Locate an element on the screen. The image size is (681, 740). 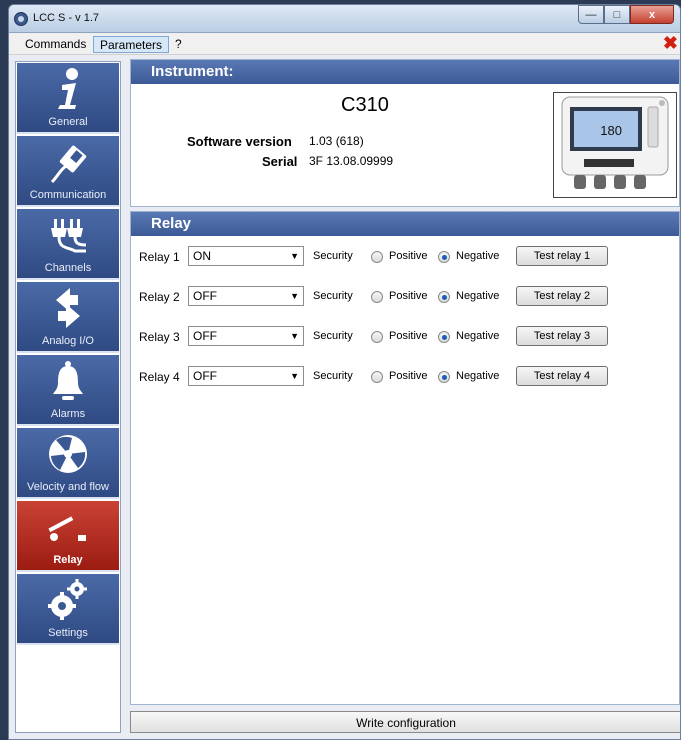
sidebar-item-label: Velocity and flow is located at coordinates (68, 487).